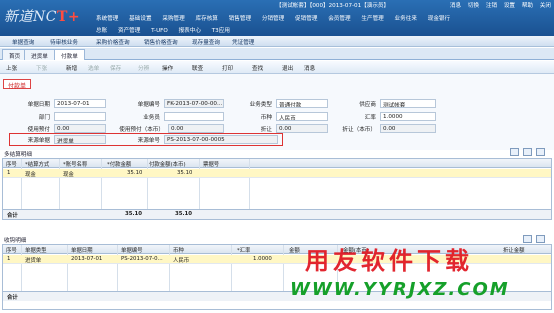  What do you see at coordinates (80, 116) in the screenshot?
I see `dept-field` at bounding box center [80, 116].